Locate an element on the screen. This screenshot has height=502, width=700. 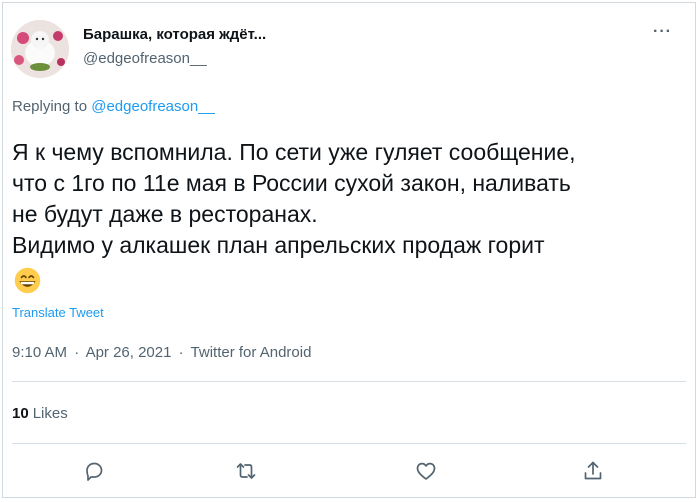
share-icon is located at coordinates (593, 471).